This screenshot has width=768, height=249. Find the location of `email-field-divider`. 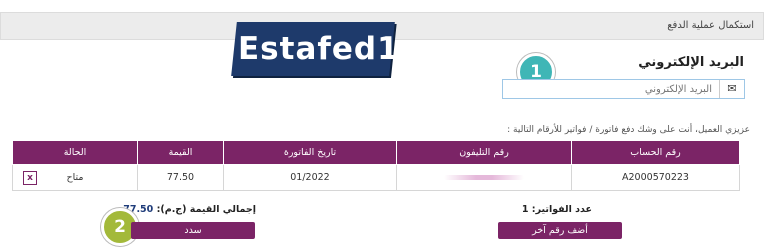

email-field-divider is located at coordinates (719, 89).